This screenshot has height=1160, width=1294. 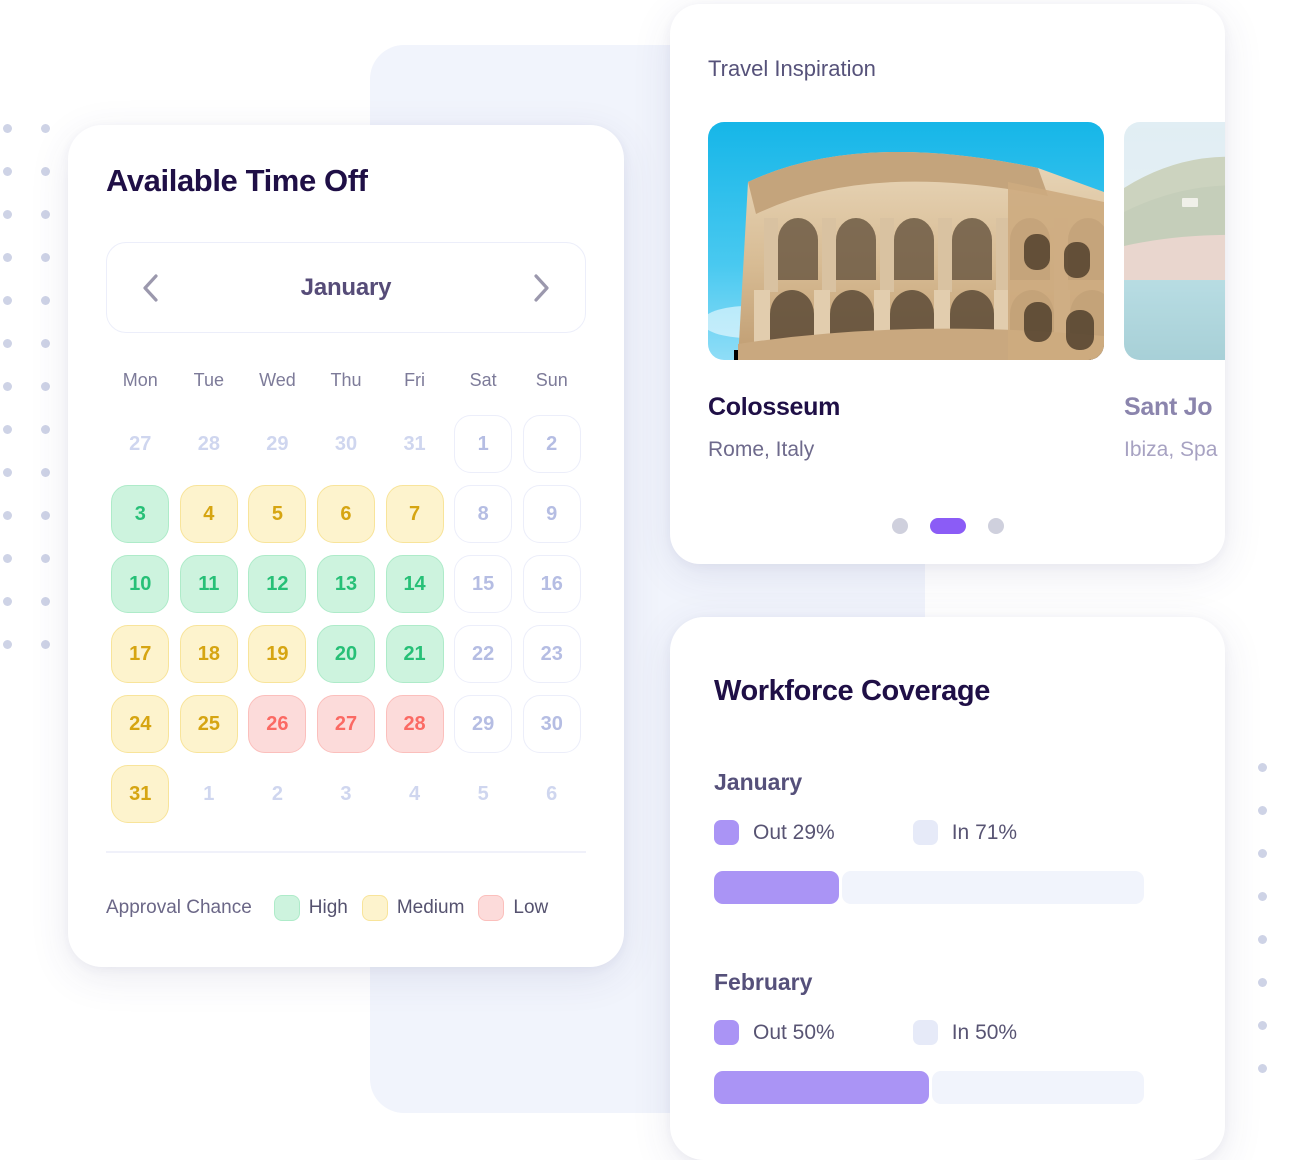 I want to click on calendar-day-cell: 19, so click(x=277, y=654).